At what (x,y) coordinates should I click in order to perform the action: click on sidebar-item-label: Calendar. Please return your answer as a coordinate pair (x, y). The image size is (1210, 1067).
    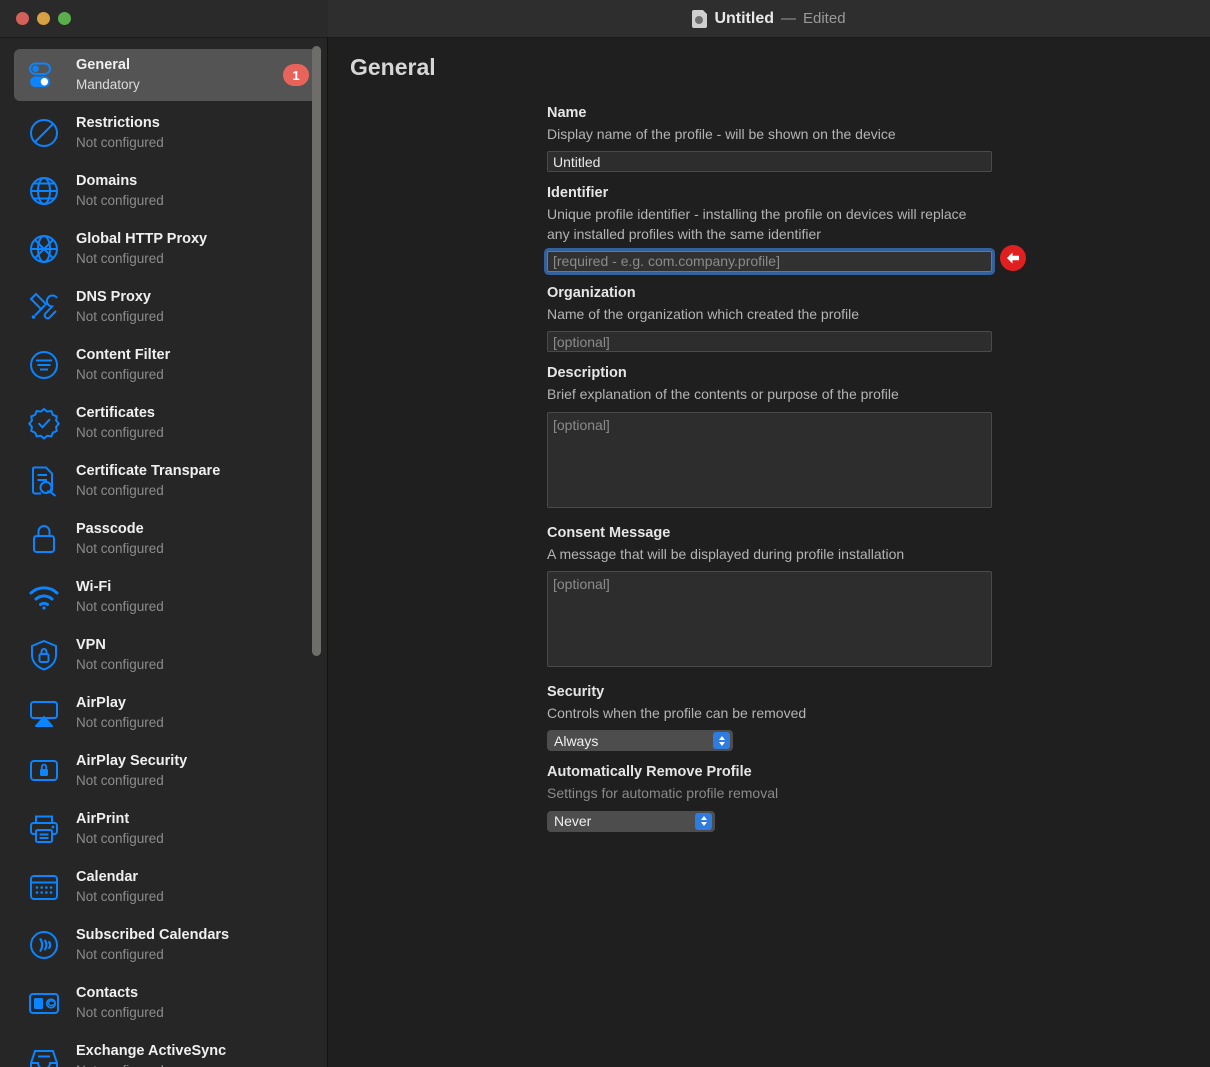
    Looking at the image, I should click on (107, 877).